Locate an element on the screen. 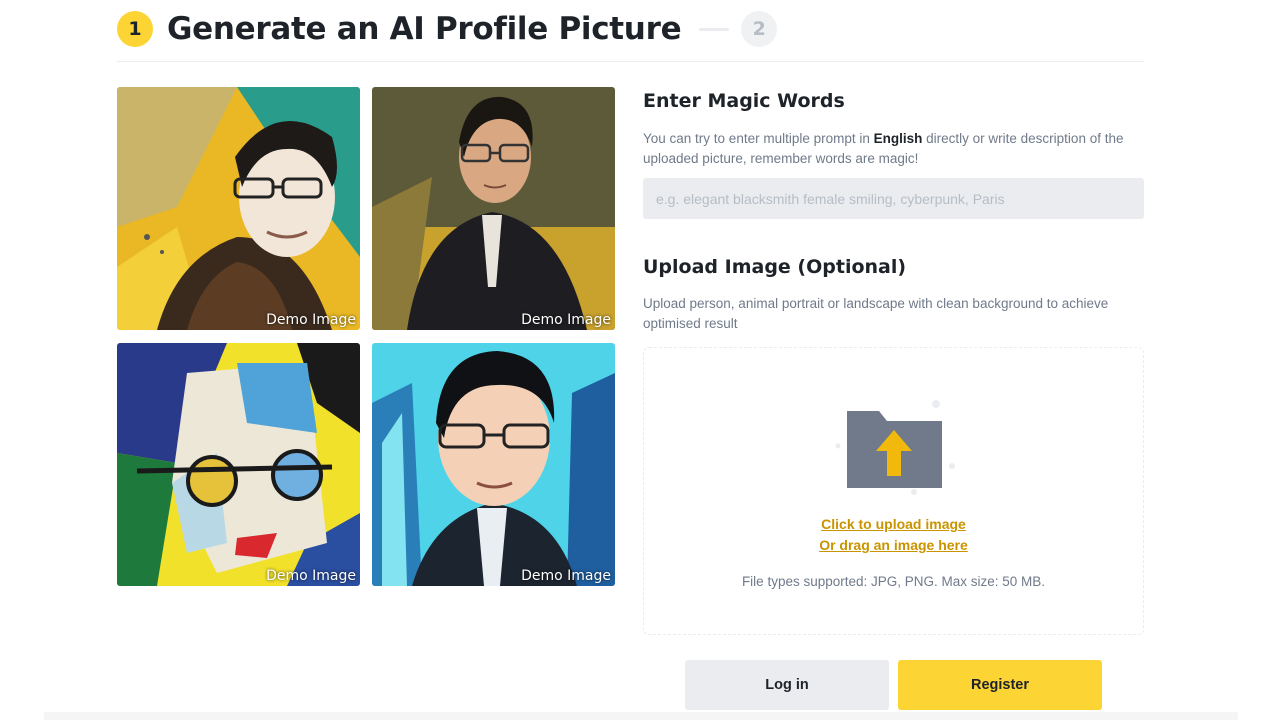 This screenshot has height=720, width=1280. demo-image-1: Demo Image is located at coordinates (238, 208).